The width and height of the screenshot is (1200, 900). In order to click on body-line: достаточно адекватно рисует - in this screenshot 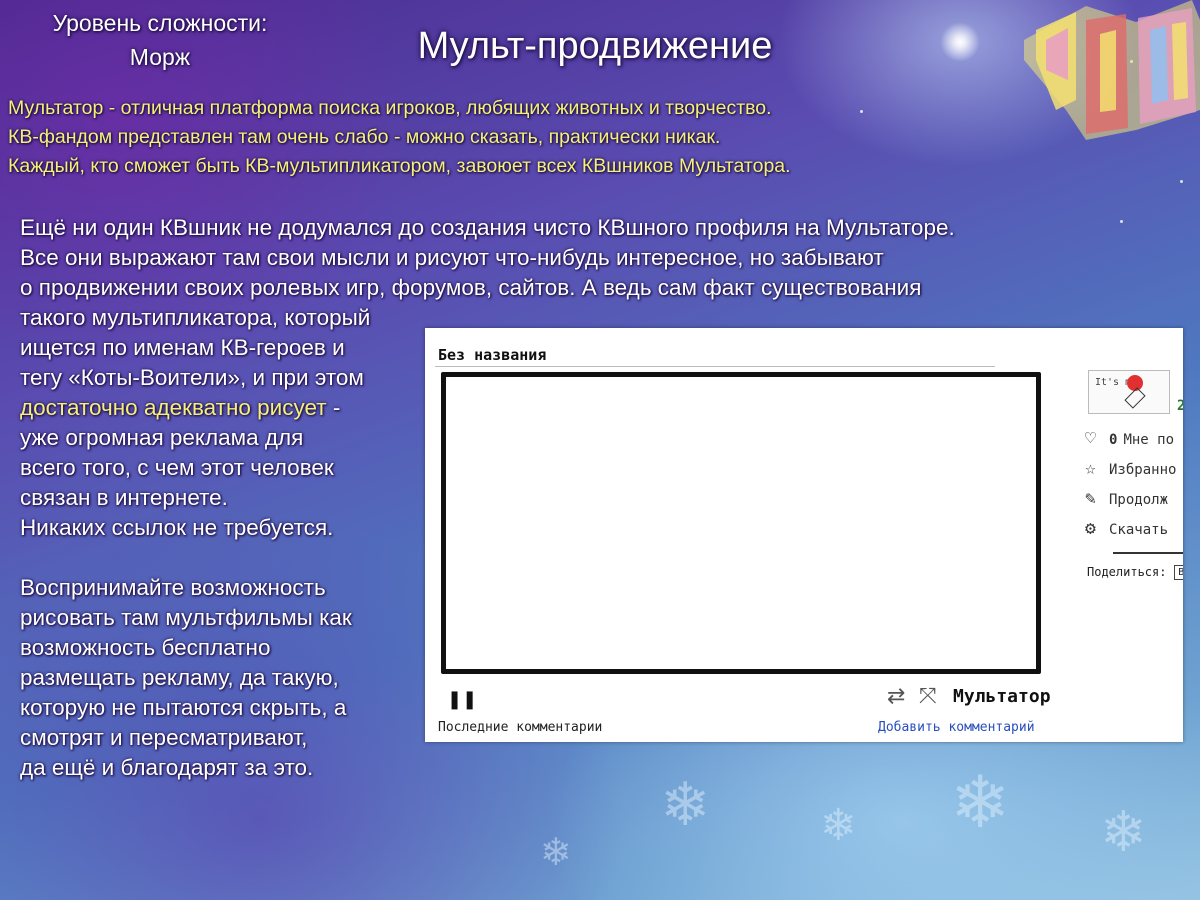, I will do `click(220, 408)`.